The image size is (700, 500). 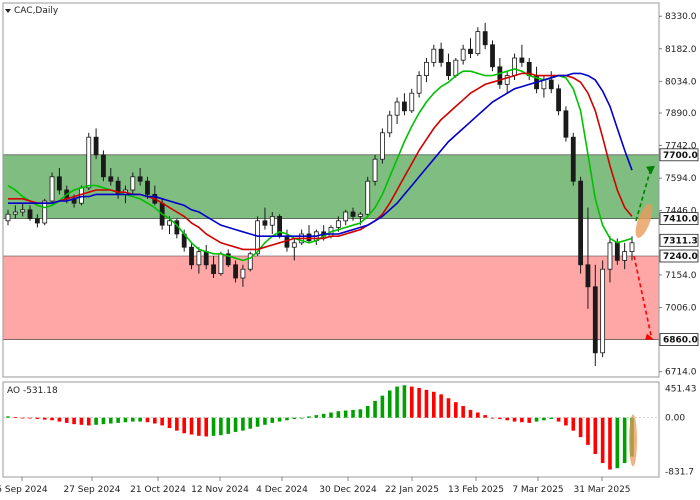 What do you see at coordinates (537, 490) in the screenshot?
I see `time-axis-label: 7 Mar 2025` at bounding box center [537, 490].